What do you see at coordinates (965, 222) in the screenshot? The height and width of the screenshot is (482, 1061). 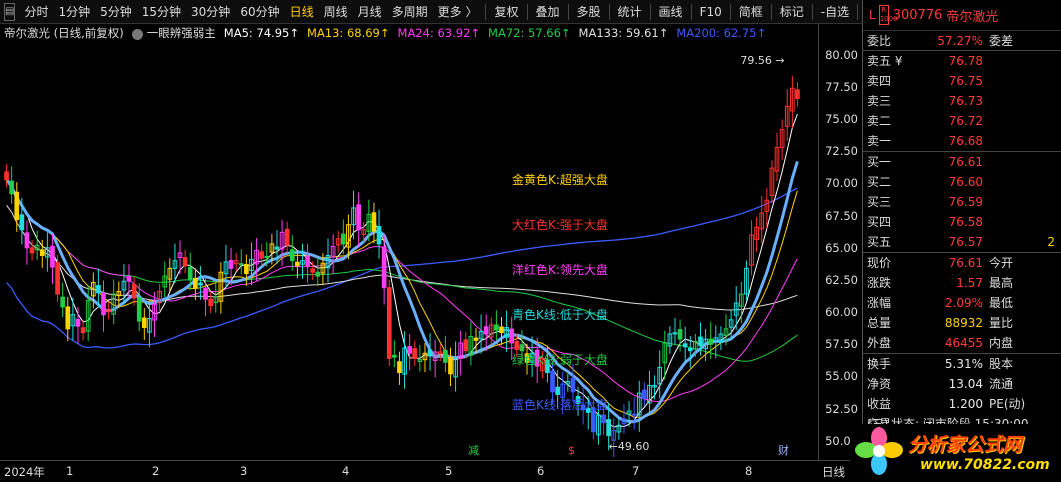 I see `bid-price: 76.58` at bounding box center [965, 222].